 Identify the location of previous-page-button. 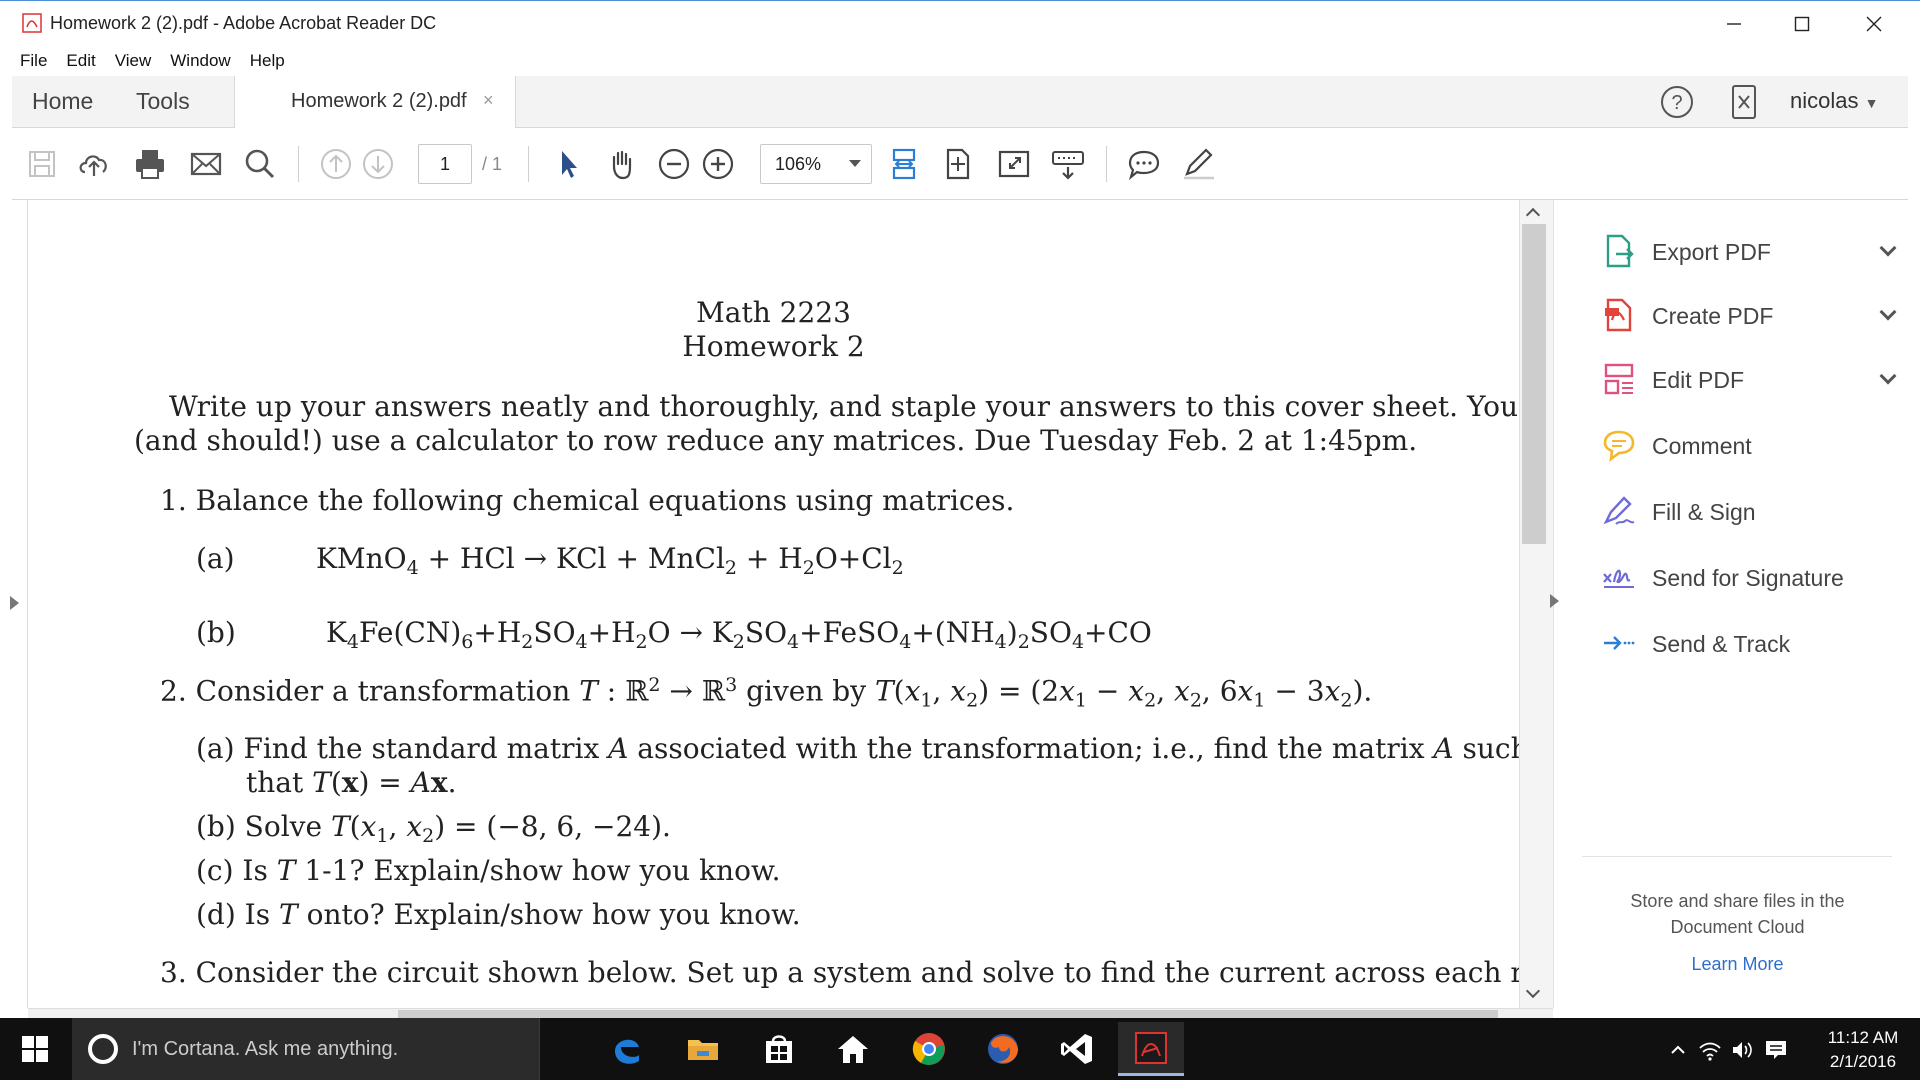
(336, 164).